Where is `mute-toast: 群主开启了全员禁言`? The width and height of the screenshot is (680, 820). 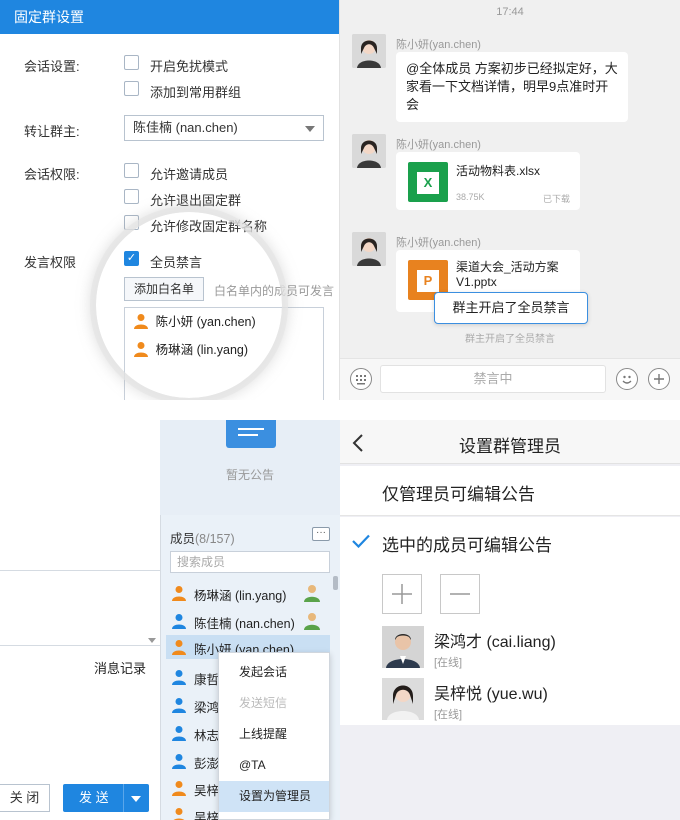
mute-toast: 群主开启了全员禁言 is located at coordinates (511, 308).